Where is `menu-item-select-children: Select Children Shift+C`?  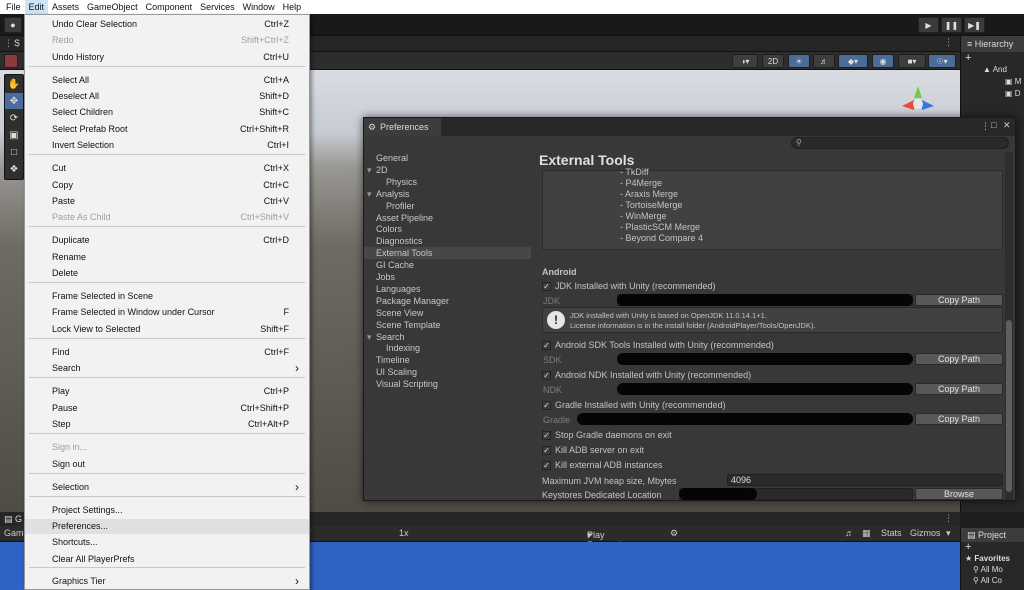
menu-item-select-children: Select Children Shift+C is located at coordinates (167, 112).